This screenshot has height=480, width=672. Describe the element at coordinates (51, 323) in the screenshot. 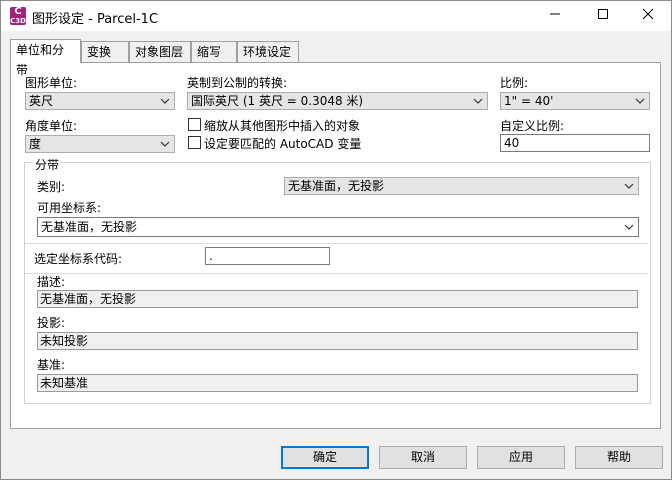

I see `projection-label: 投影:` at that location.